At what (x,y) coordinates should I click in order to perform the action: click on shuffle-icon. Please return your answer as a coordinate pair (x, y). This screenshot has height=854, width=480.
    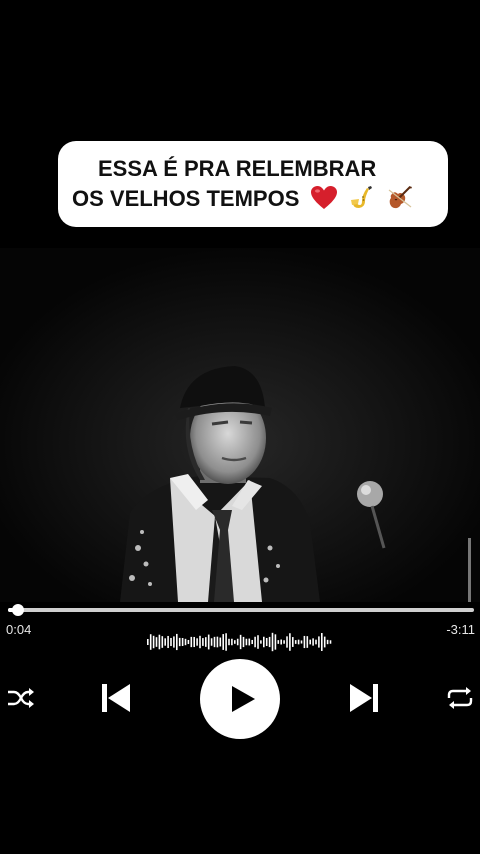
    Looking at the image, I should click on (21, 698).